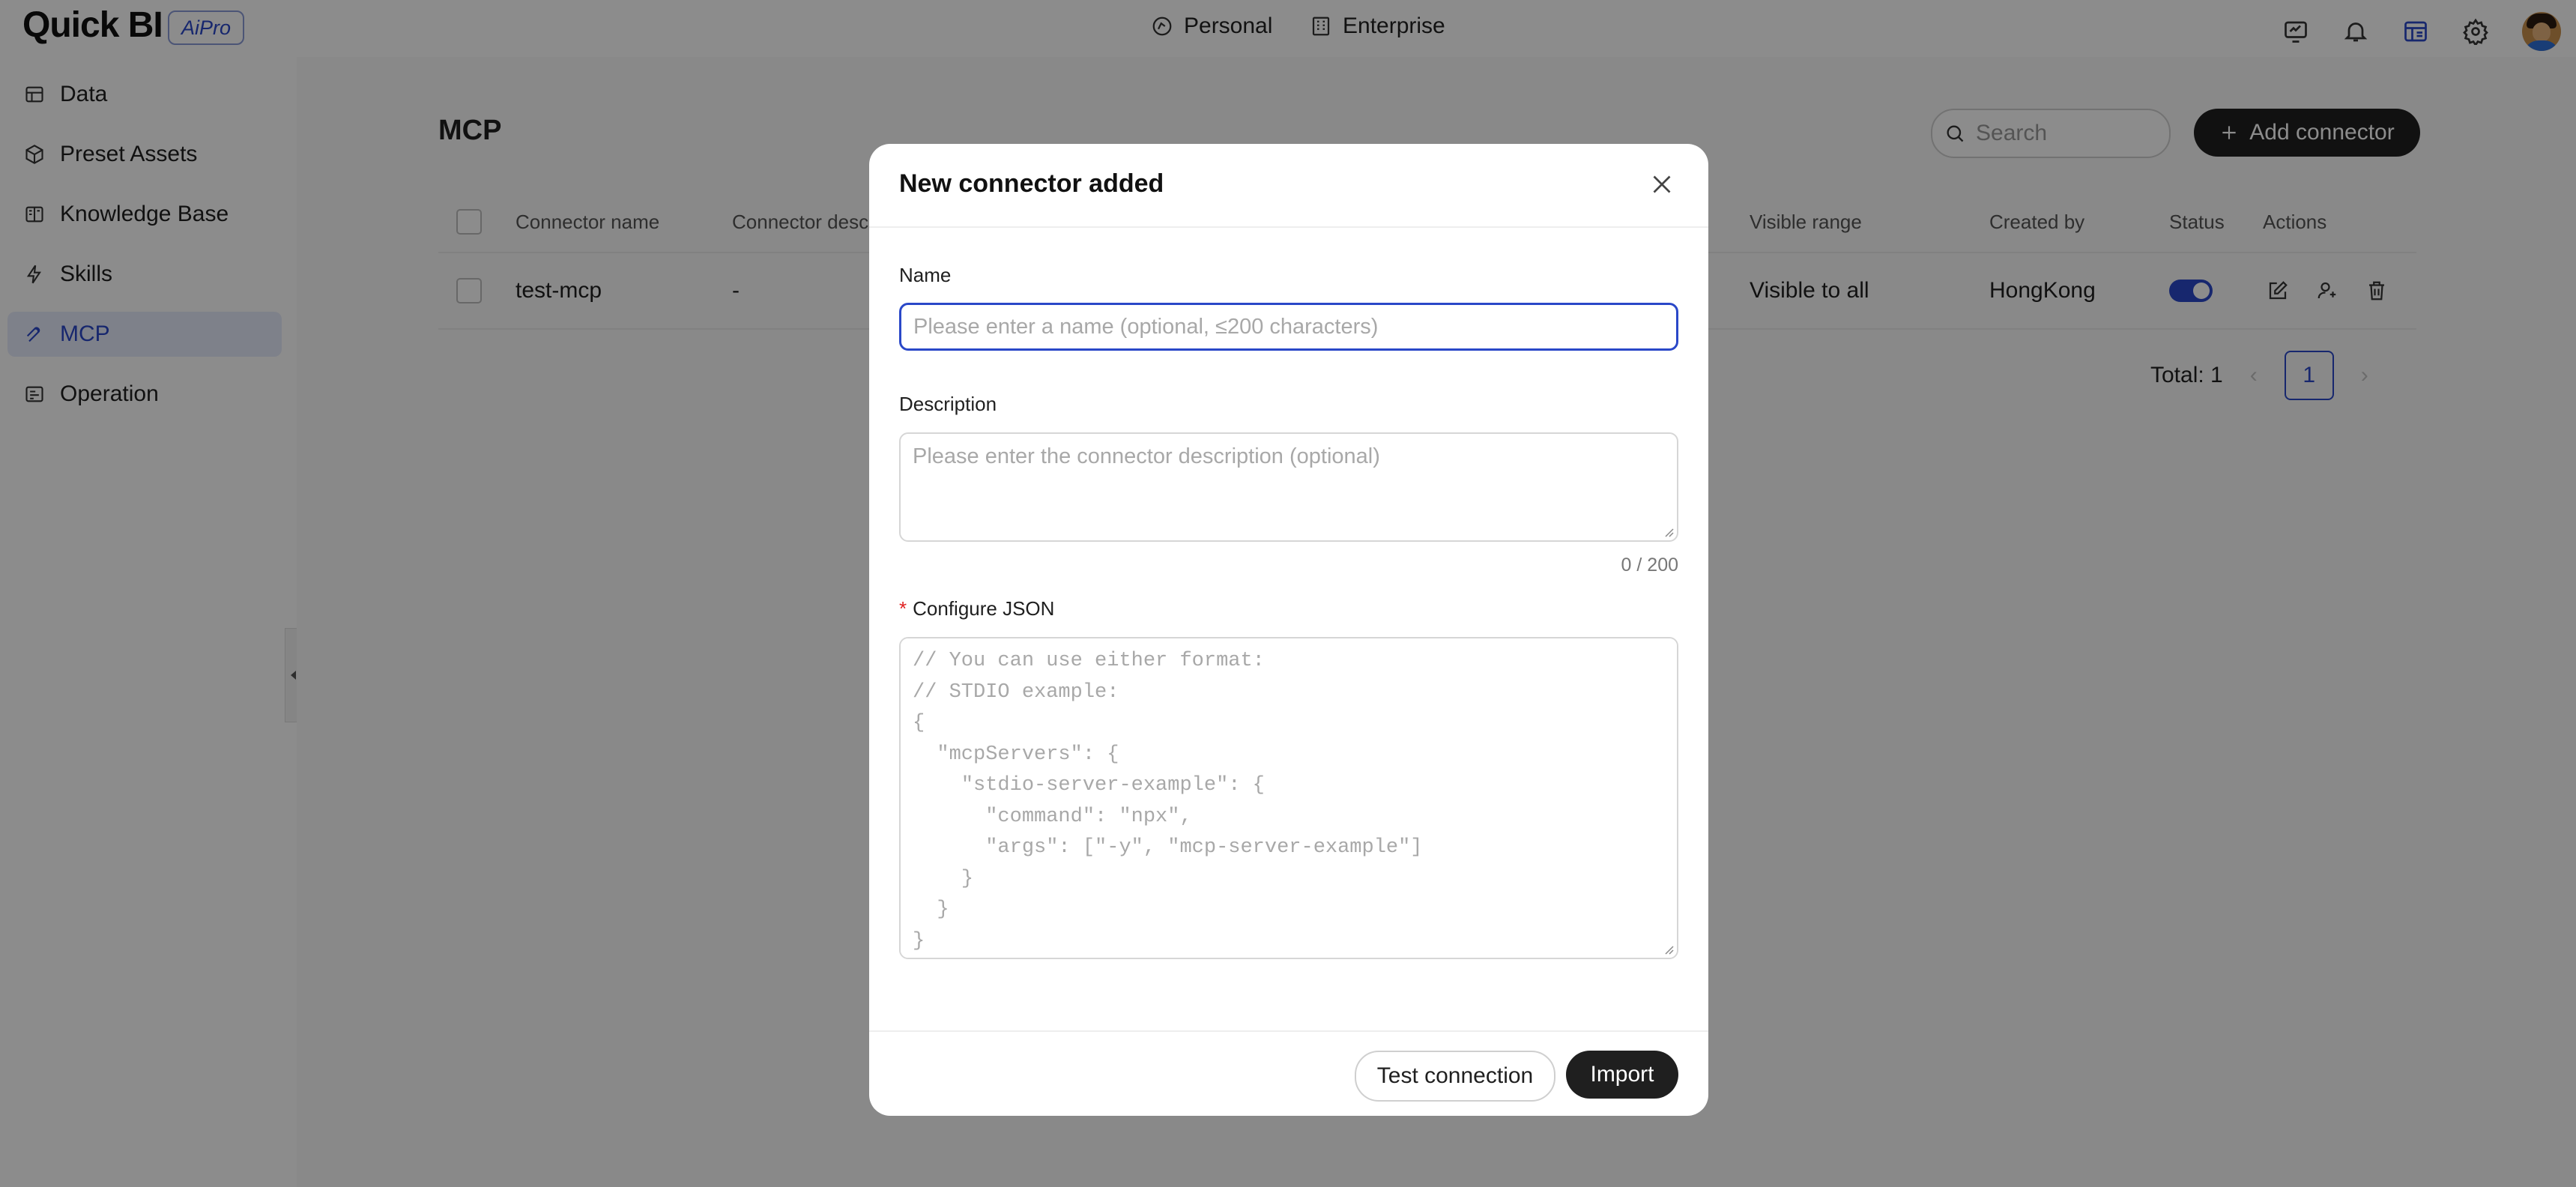 This screenshot has height=1187, width=2576. I want to click on json-label: * Configure JSON, so click(976, 608).